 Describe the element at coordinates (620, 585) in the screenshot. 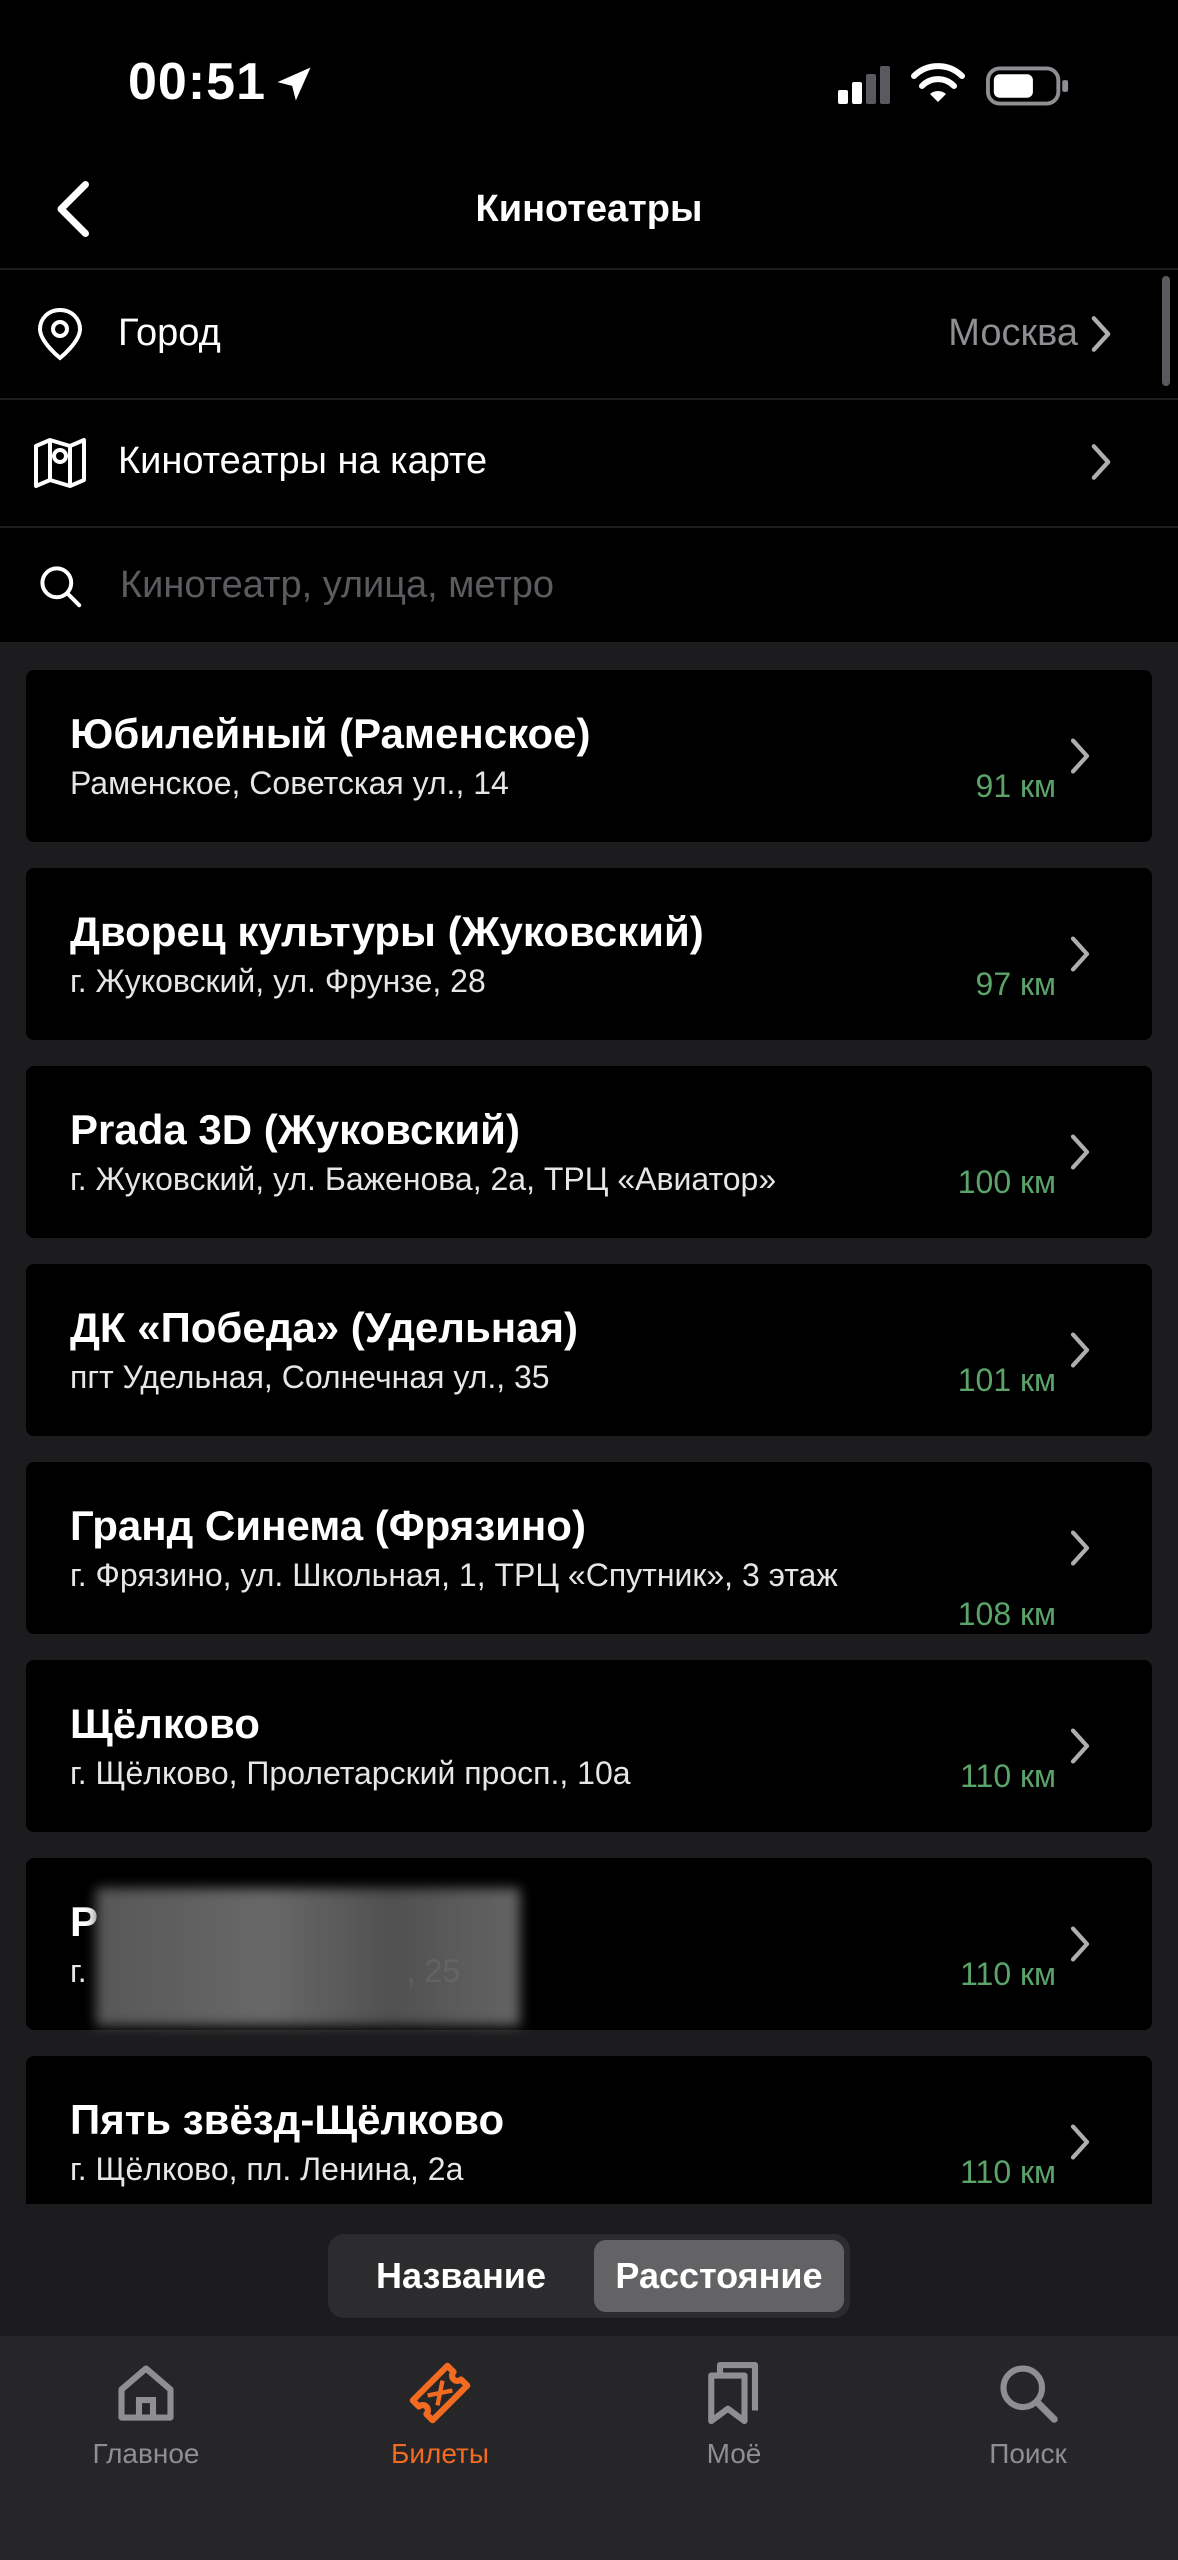

I see `search-input` at that location.